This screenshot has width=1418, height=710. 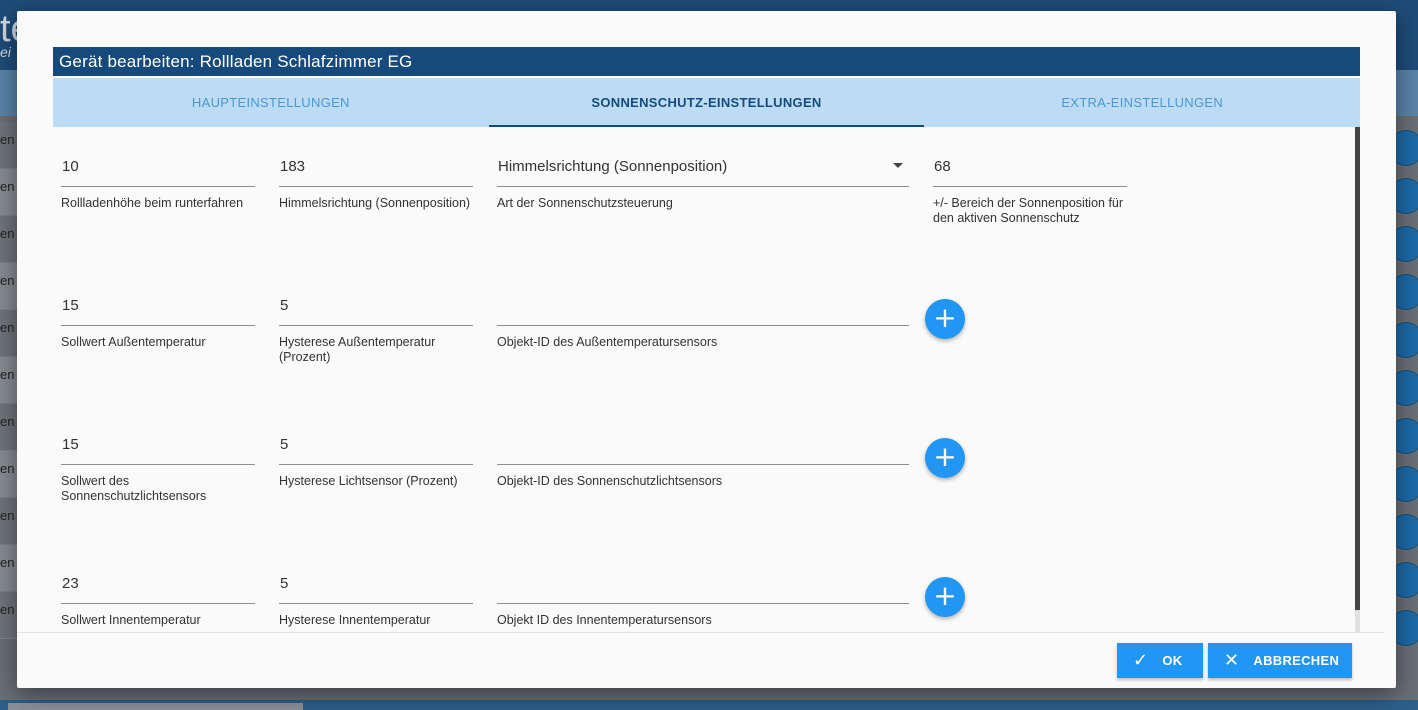 What do you see at coordinates (1141, 660) in the screenshot?
I see `check-icon: ✓` at bounding box center [1141, 660].